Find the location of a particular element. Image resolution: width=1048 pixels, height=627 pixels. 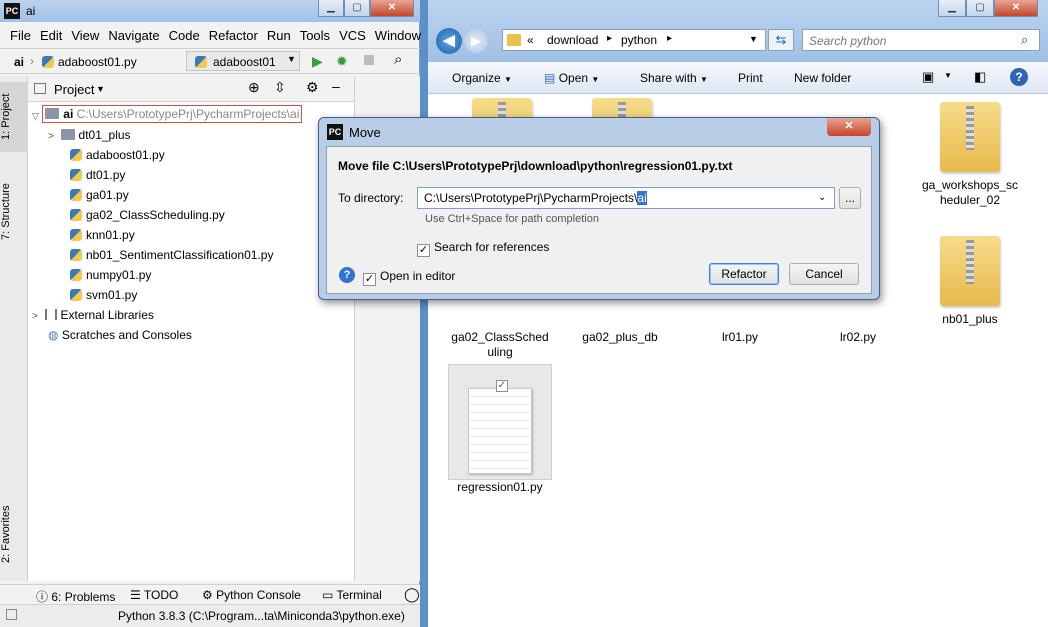

organize-button: Organize ▼ is located at coordinates (482, 78).